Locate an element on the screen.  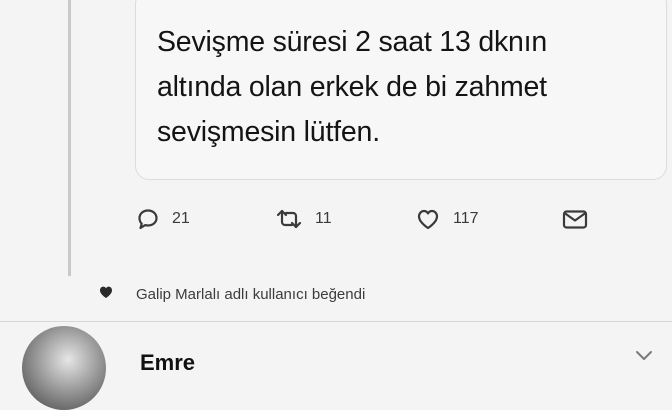
chevron-down-icon is located at coordinates (644, 357).